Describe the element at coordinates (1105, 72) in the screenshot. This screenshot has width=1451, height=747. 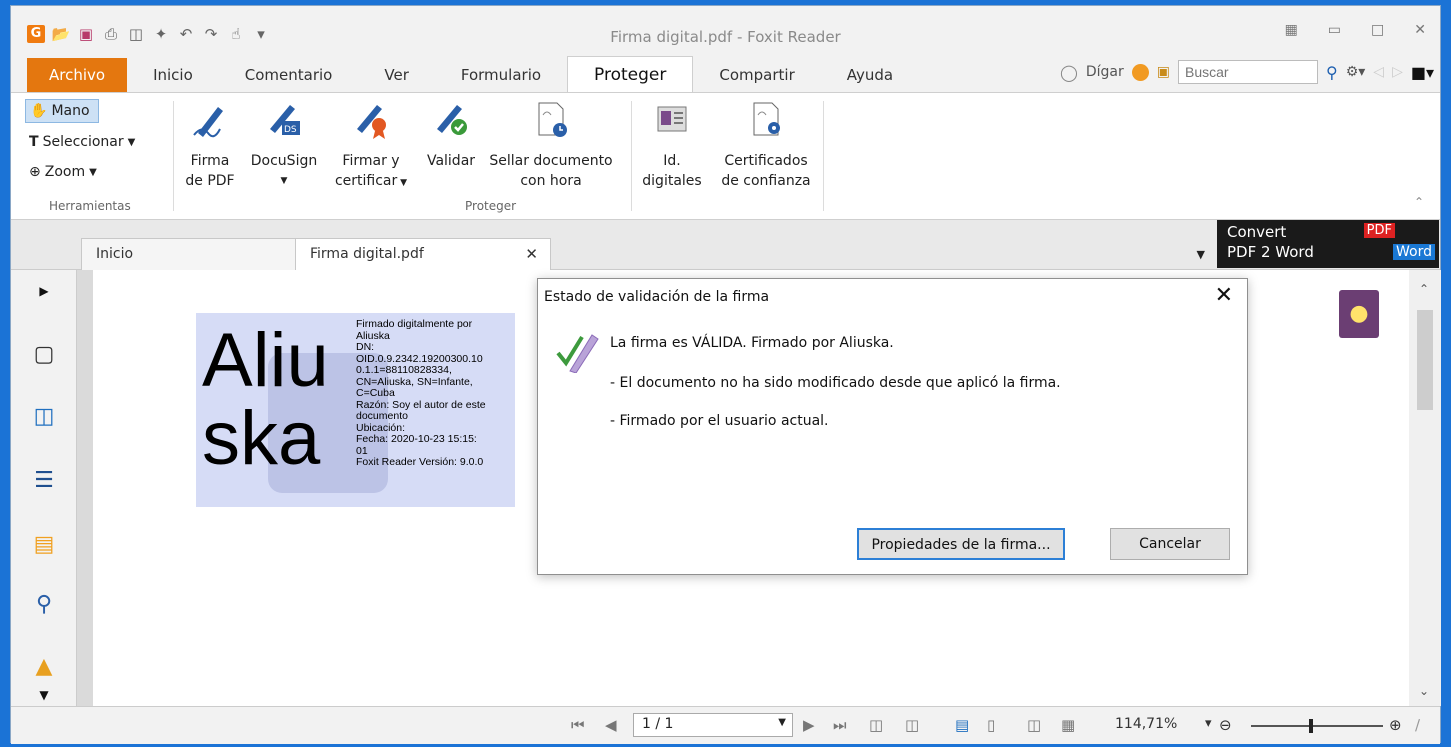
I see `tell-me-label: Dígar` at that location.